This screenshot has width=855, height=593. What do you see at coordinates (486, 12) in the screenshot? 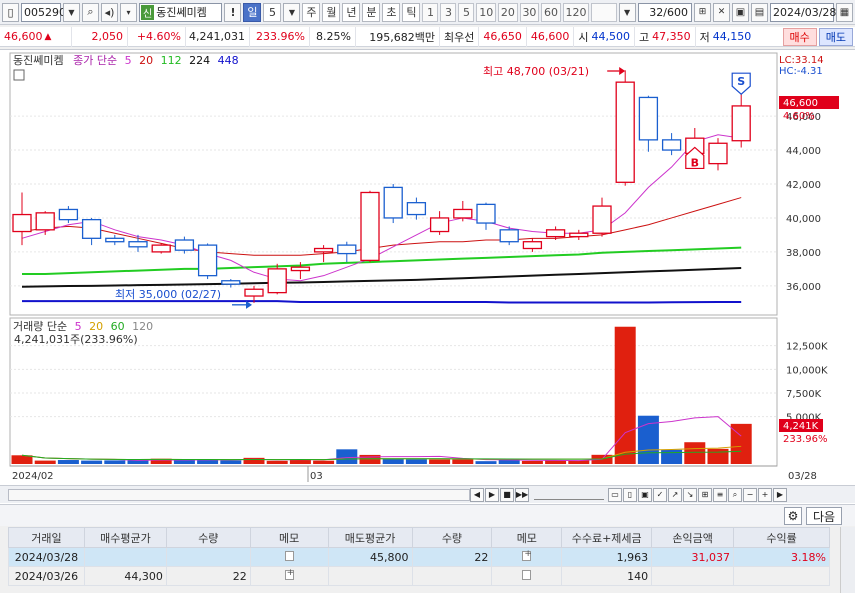
I see `interval-10: 10` at bounding box center [486, 12].